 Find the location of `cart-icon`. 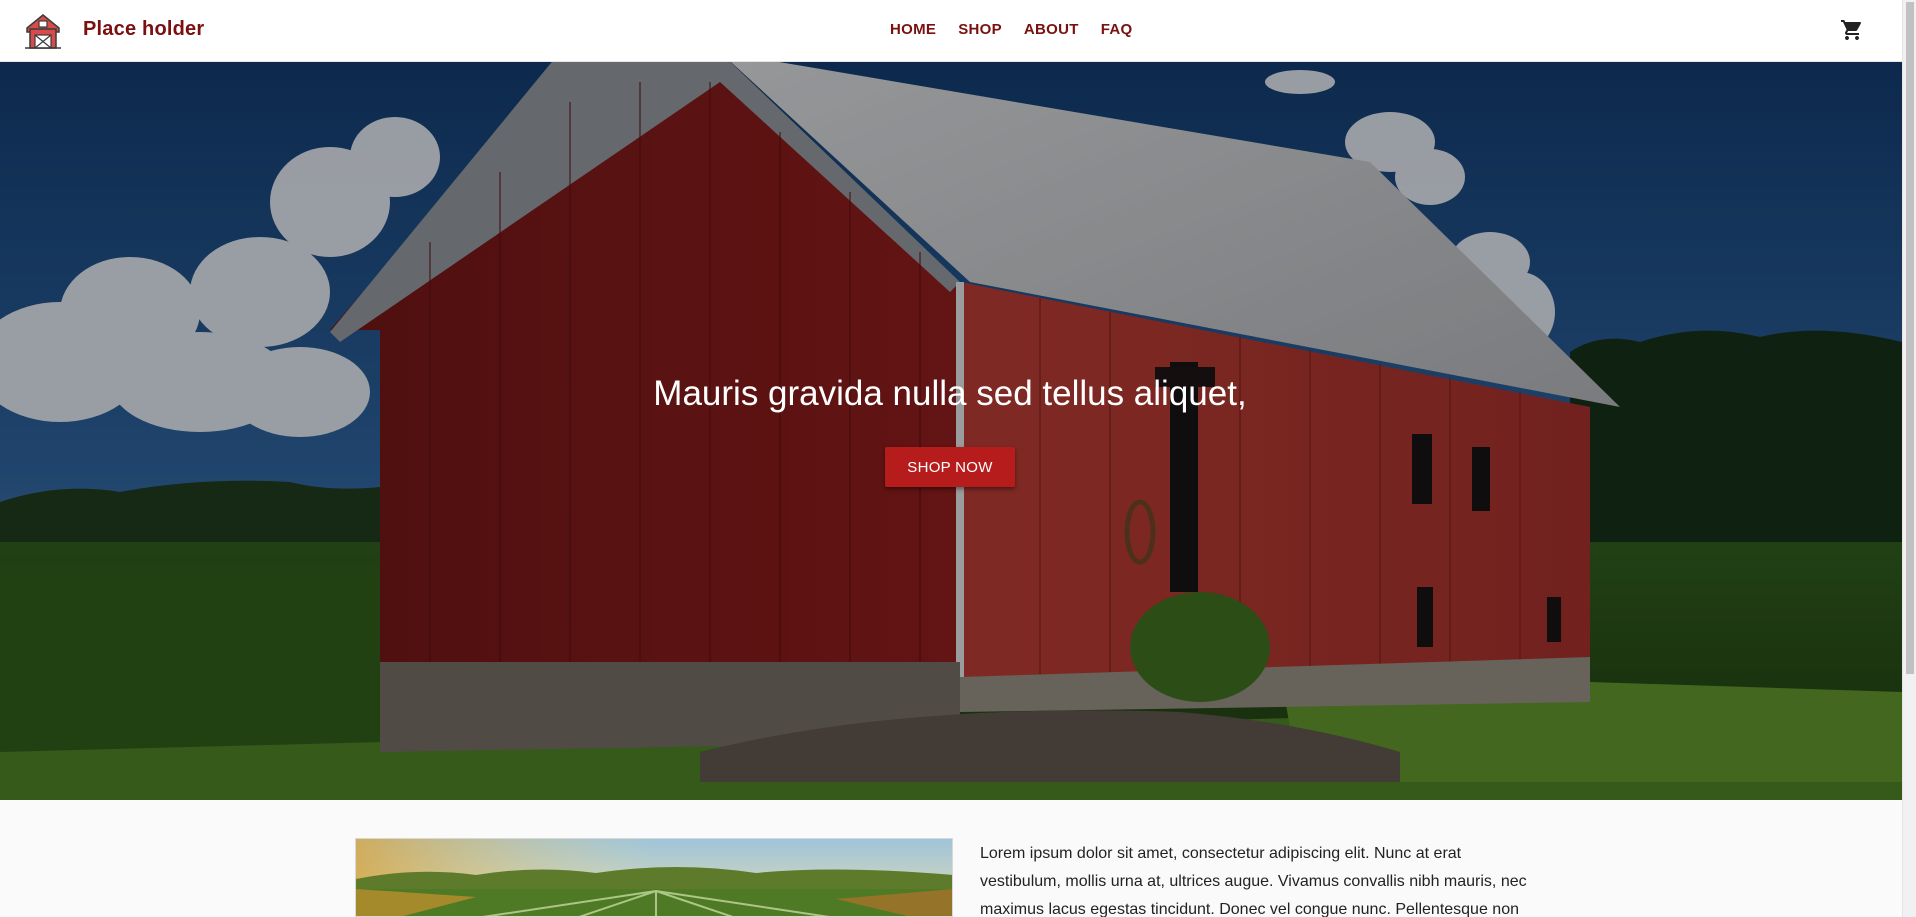

cart-icon is located at coordinates (1852, 30).